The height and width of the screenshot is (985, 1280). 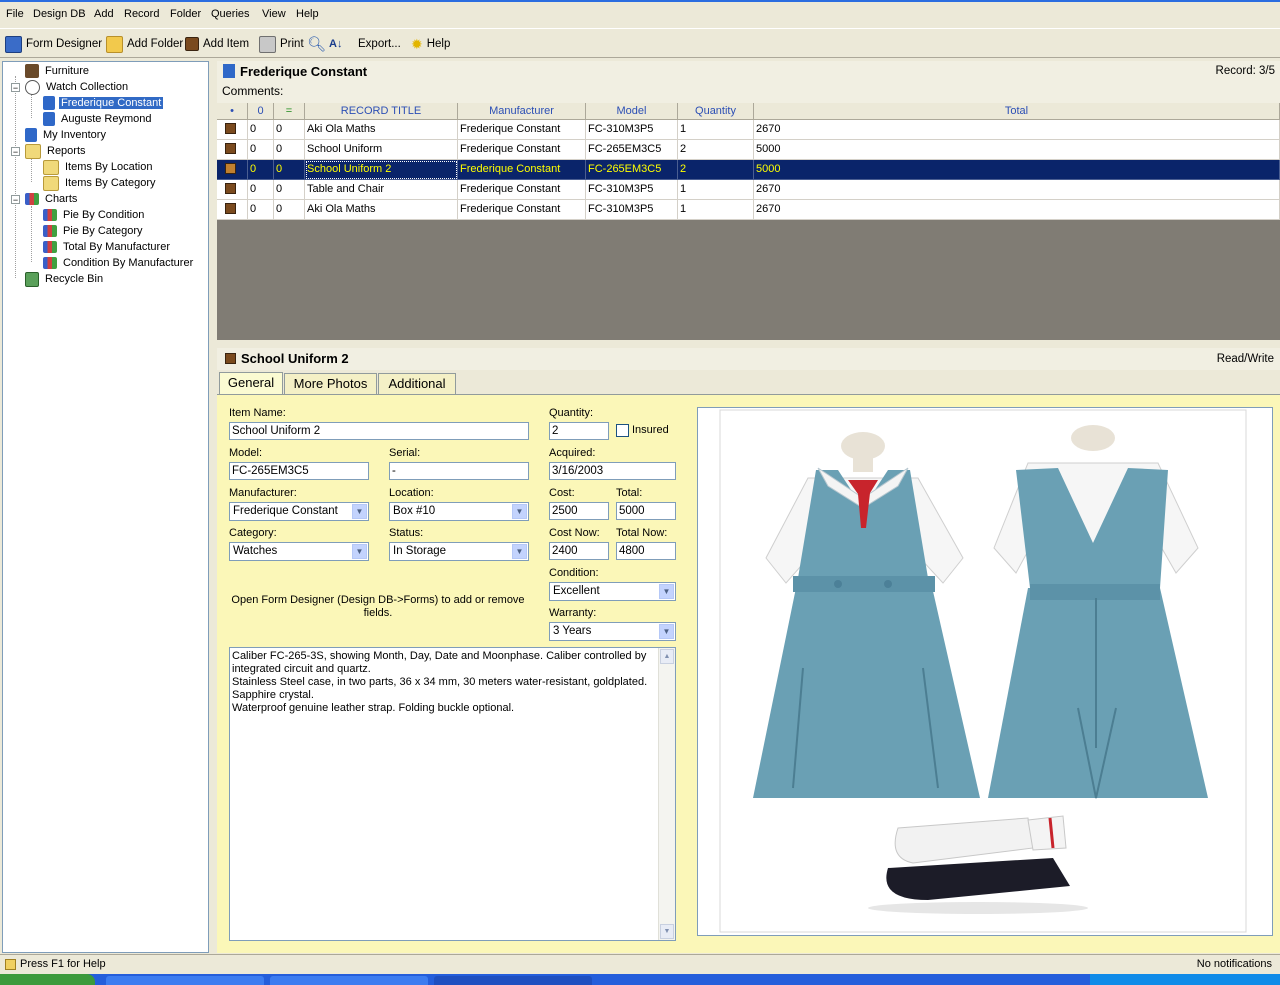 I want to click on record-position: Record: 3/5, so click(x=1245, y=71).